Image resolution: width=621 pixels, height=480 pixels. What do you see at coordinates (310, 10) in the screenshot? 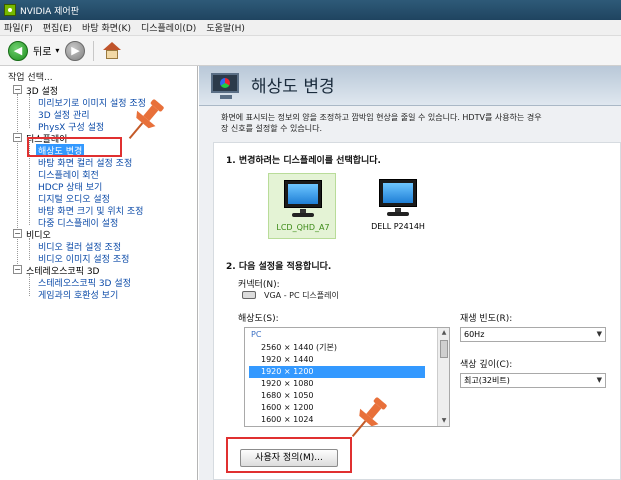
I see `title-bar: NVIDIA 제어판` at bounding box center [310, 10].